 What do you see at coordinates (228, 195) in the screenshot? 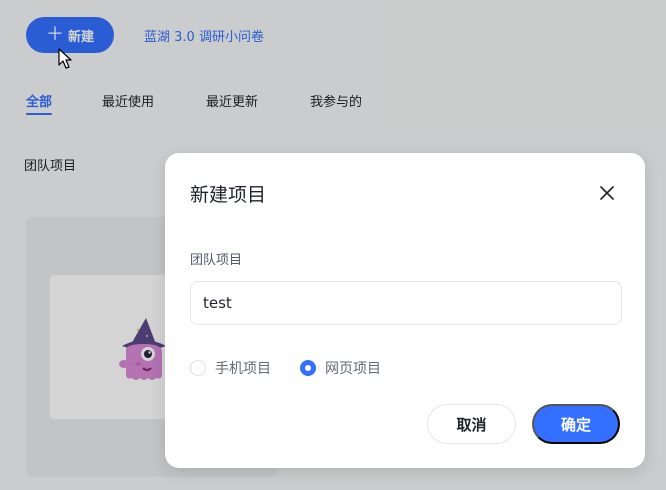
I see `dialog-title: 新建项目` at bounding box center [228, 195].